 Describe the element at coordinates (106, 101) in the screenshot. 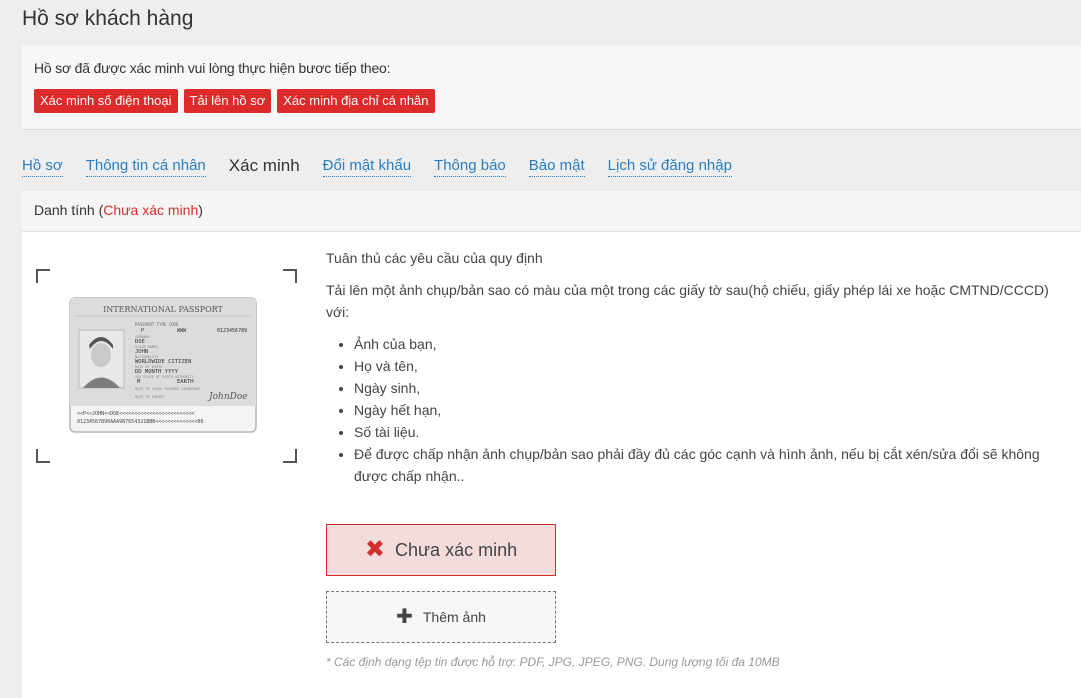

I see `verify-phone-button: Xác minh số điện thoại` at that location.